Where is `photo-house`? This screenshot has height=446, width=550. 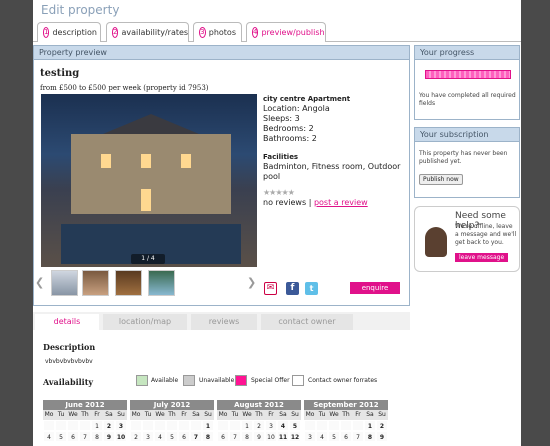 photo-house is located at coordinates (151, 174).